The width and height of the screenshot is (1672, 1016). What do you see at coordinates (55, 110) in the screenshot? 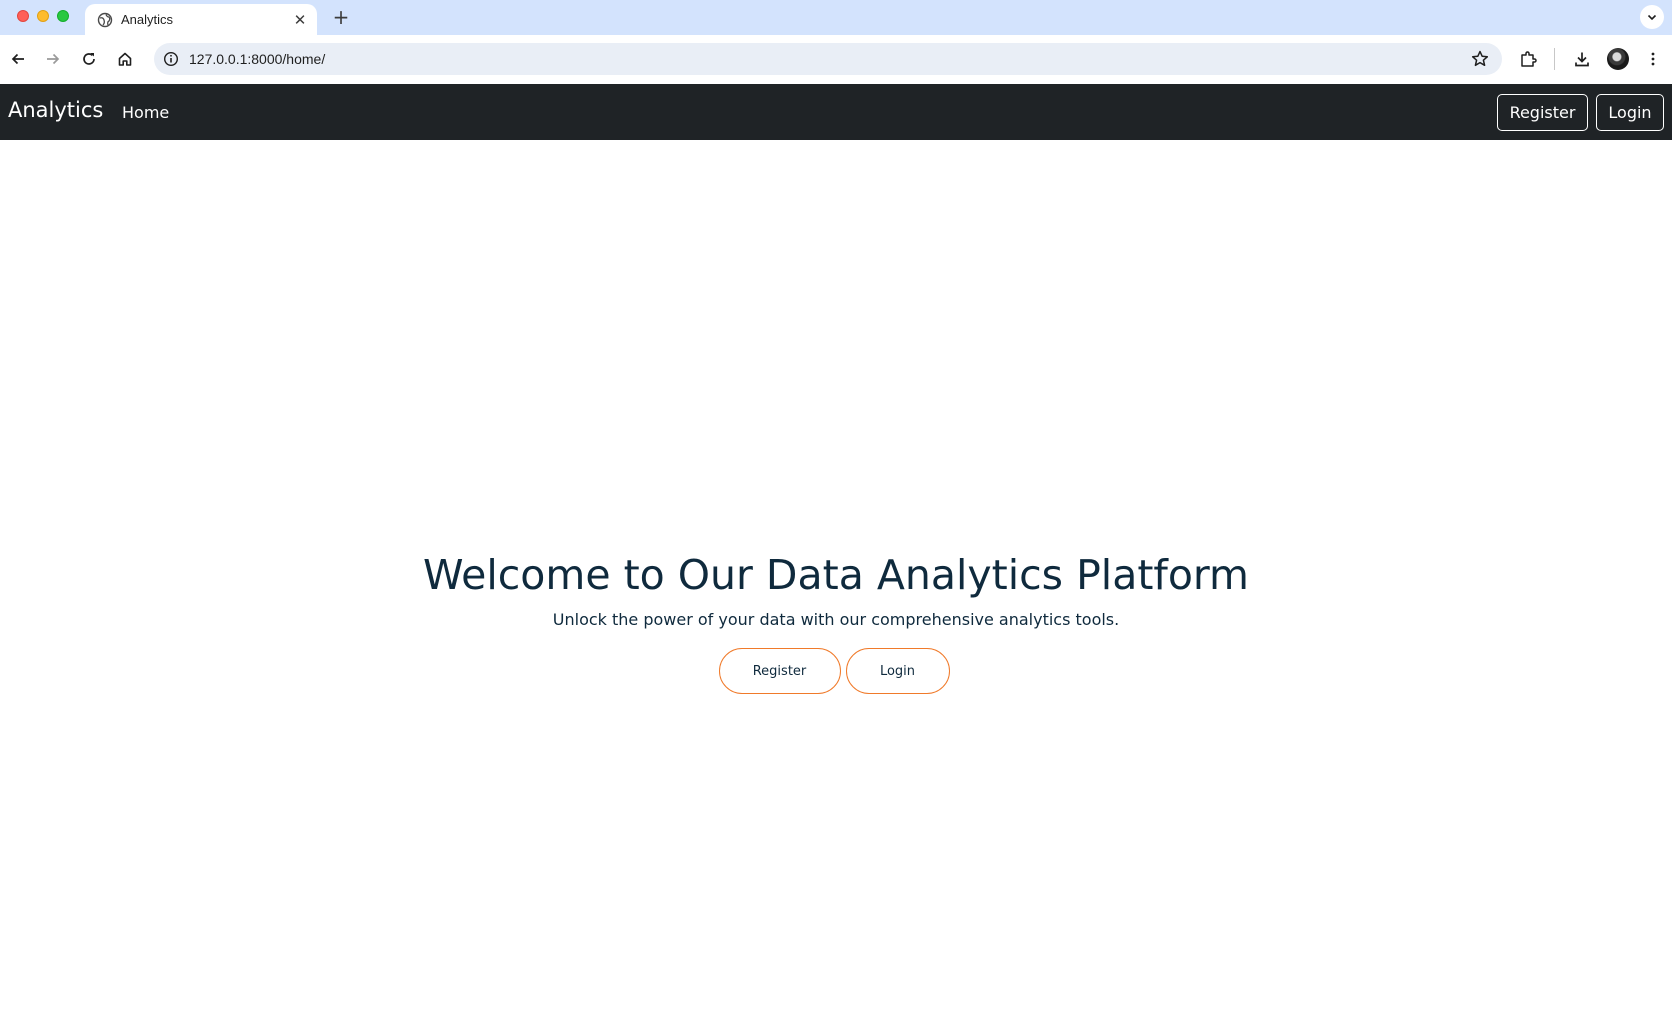
I see `navbar-brand: Analytics` at bounding box center [55, 110].